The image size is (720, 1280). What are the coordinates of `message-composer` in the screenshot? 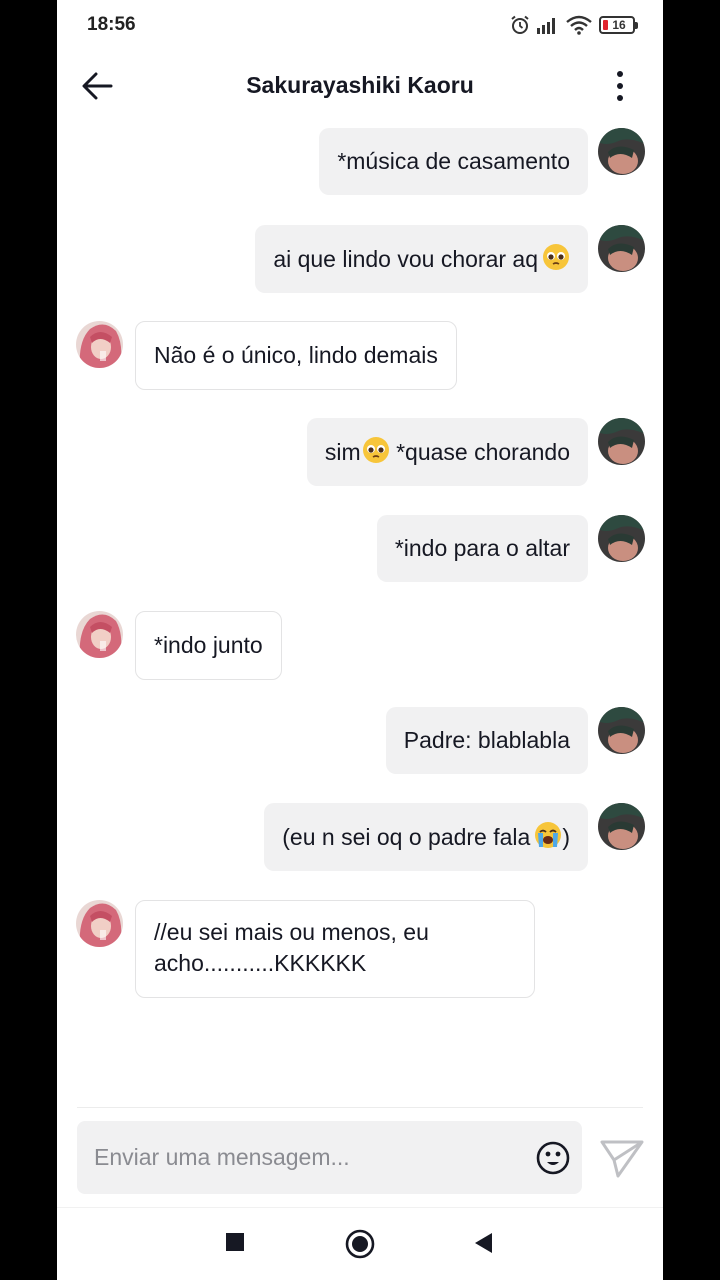 It's located at (329, 1157).